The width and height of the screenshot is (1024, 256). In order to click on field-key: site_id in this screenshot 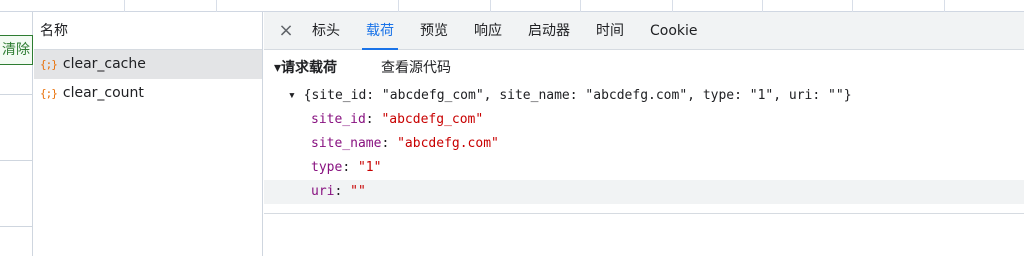, I will do `click(338, 119)`.